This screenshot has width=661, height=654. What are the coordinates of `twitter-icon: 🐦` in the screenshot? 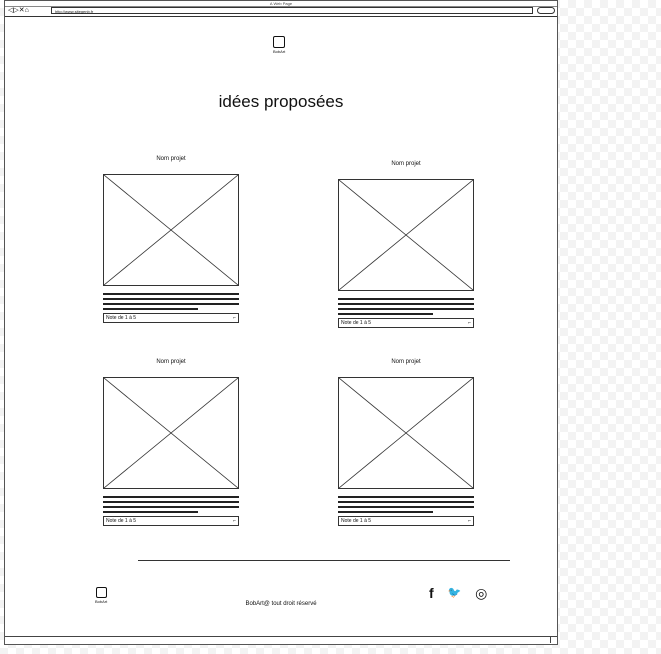 It's located at (455, 593).